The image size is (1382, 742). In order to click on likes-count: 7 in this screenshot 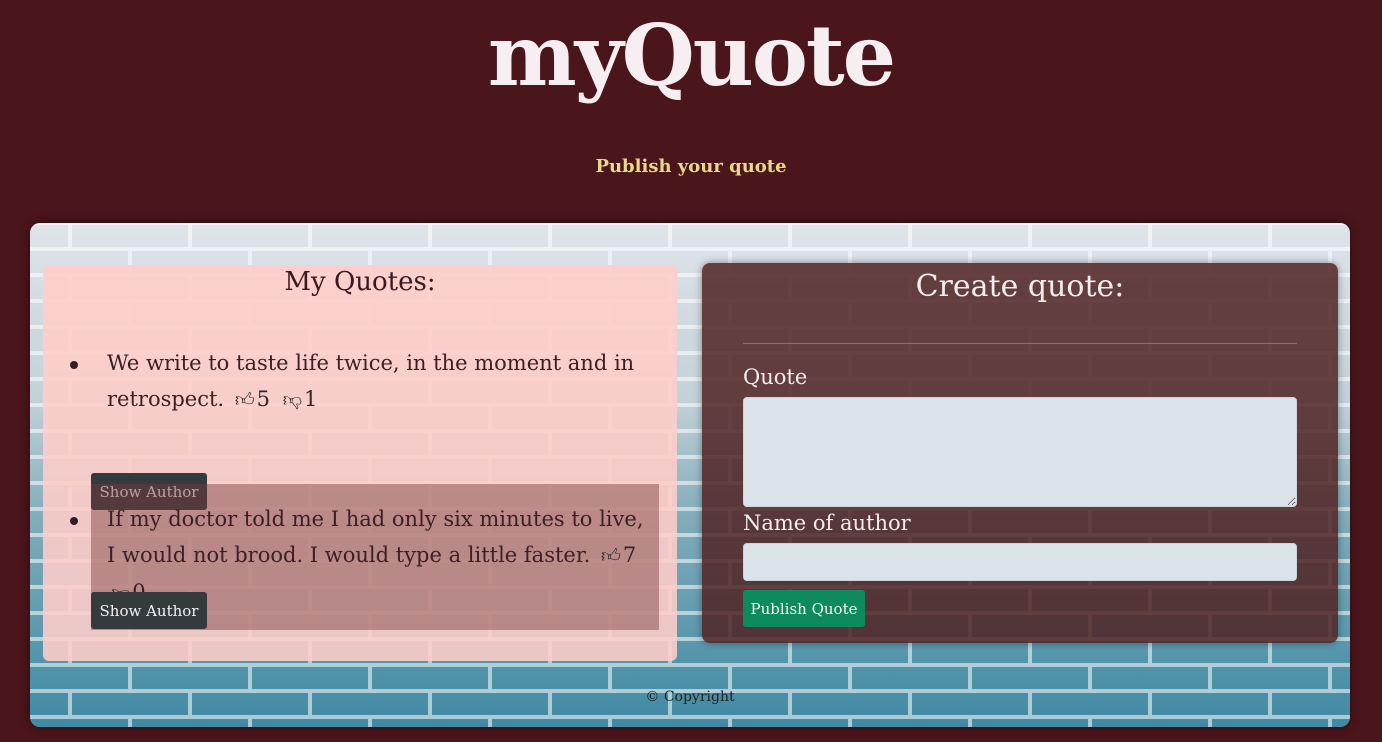, I will do `click(629, 555)`.